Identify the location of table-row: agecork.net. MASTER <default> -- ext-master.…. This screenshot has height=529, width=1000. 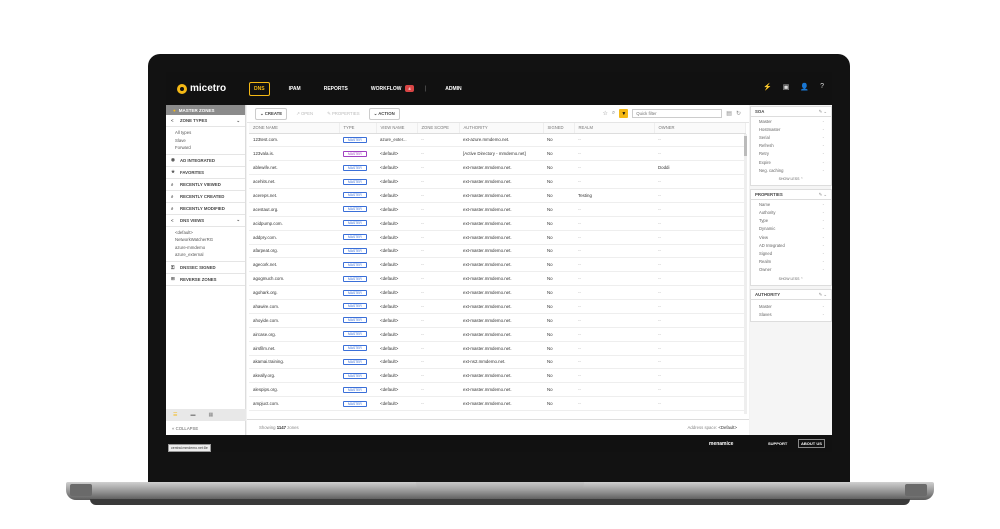
(497, 265).